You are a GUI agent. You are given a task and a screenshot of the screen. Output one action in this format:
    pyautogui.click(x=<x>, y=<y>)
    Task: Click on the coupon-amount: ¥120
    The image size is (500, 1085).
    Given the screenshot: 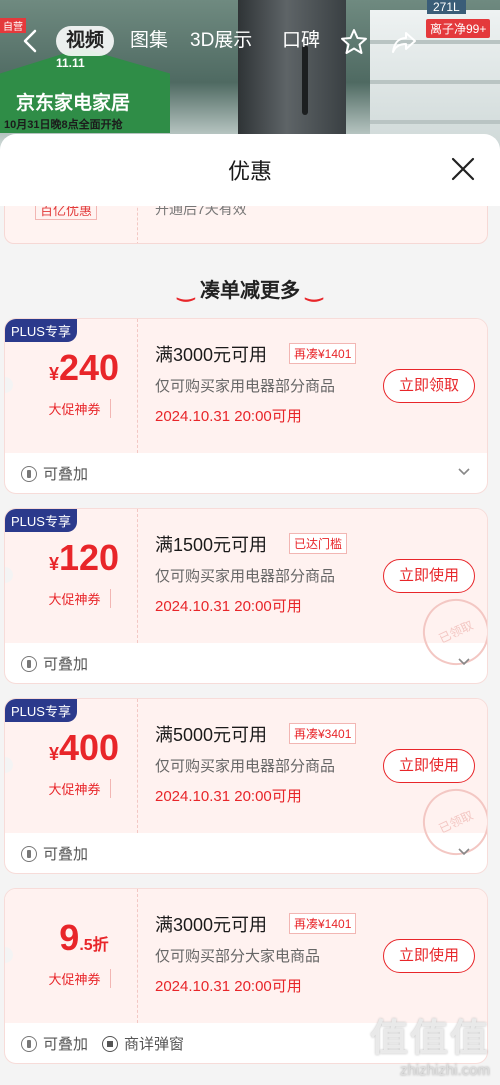 What is the action you would take?
    pyautogui.click(x=84, y=557)
    